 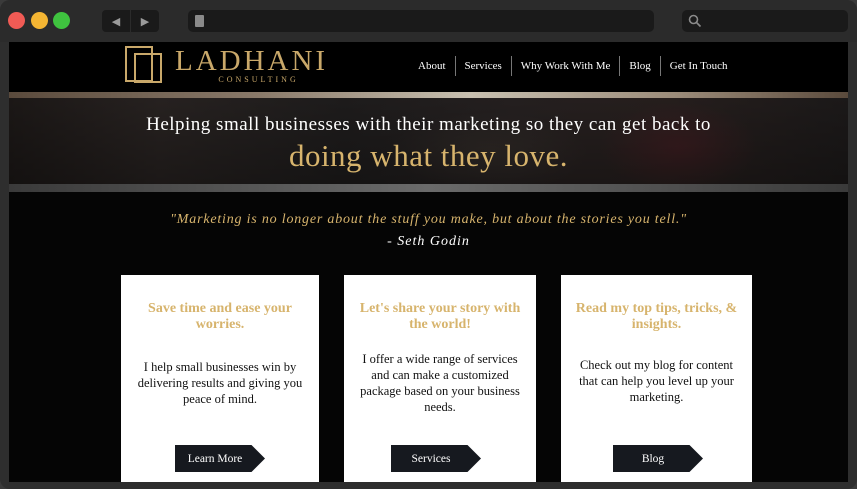 I want to click on card-title: Save time and ease your worries., so click(x=220, y=316).